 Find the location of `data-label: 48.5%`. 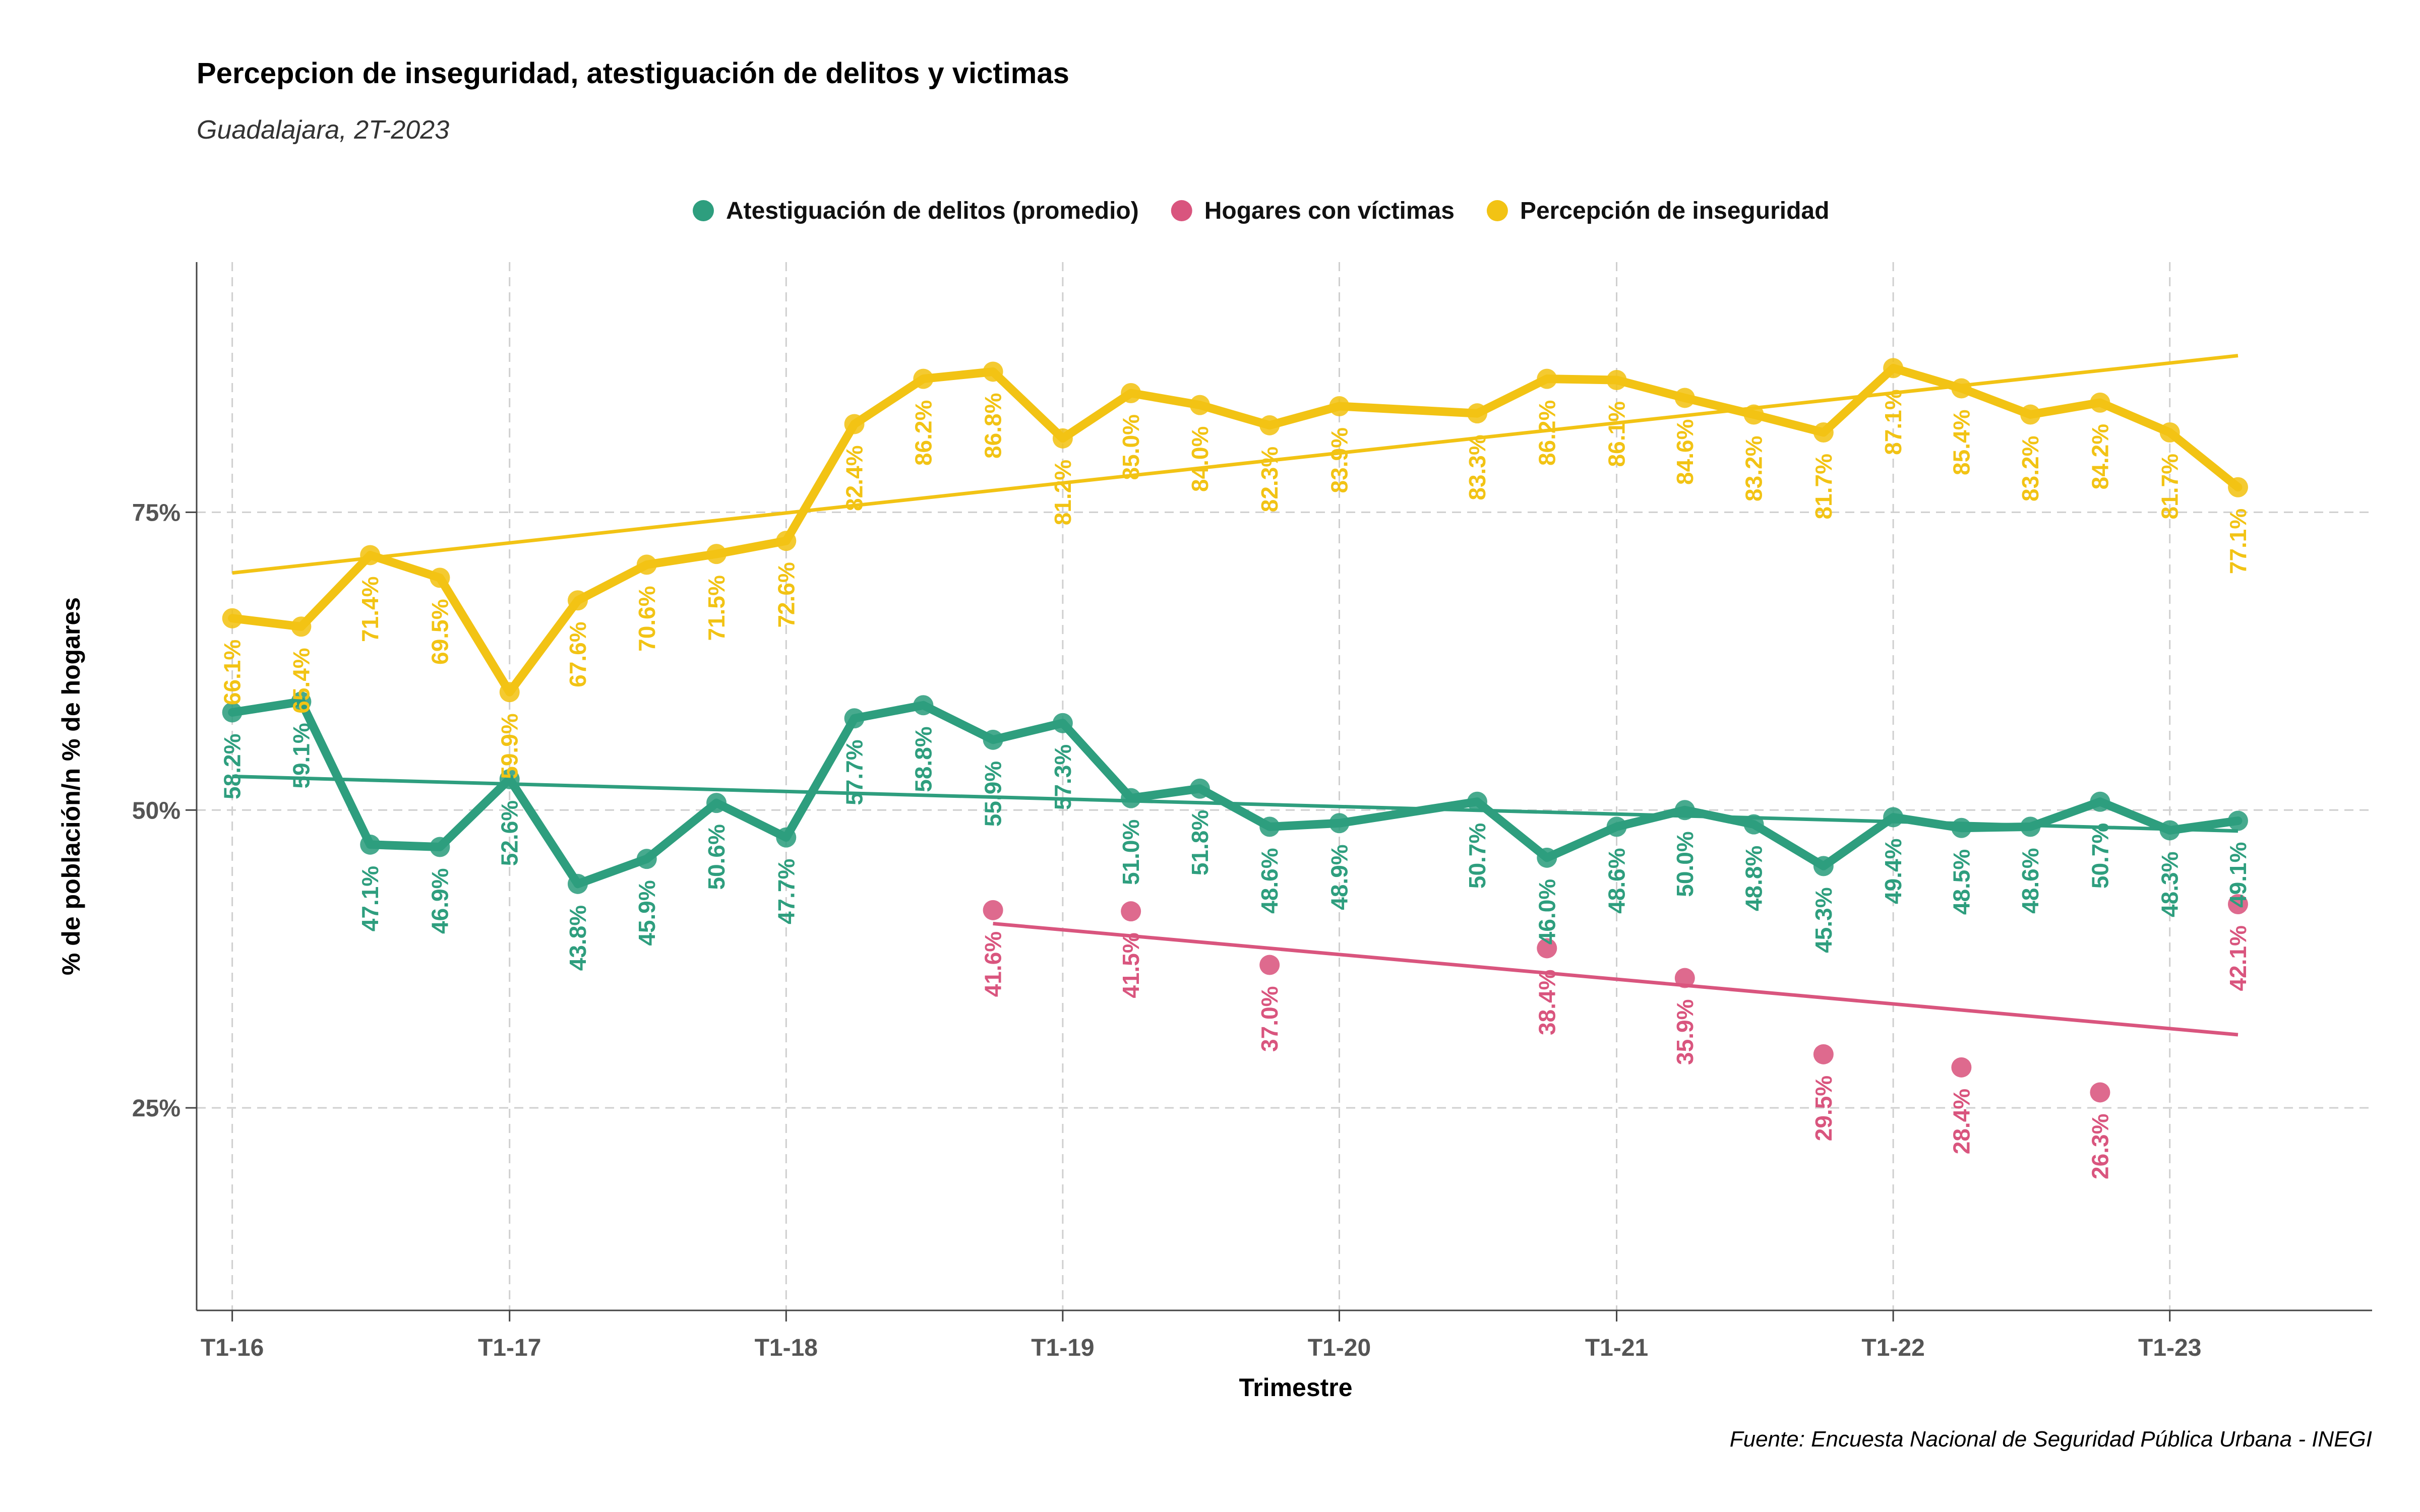

data-label: 48.5% is located at coordinates (1961, 882).